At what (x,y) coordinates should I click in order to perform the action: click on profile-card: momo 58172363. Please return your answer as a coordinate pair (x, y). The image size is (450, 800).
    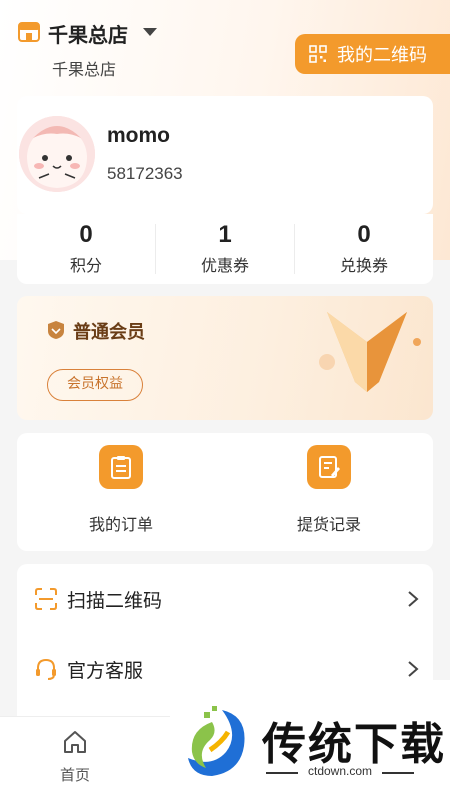
    Looking at the image, I should click on (225, 155).